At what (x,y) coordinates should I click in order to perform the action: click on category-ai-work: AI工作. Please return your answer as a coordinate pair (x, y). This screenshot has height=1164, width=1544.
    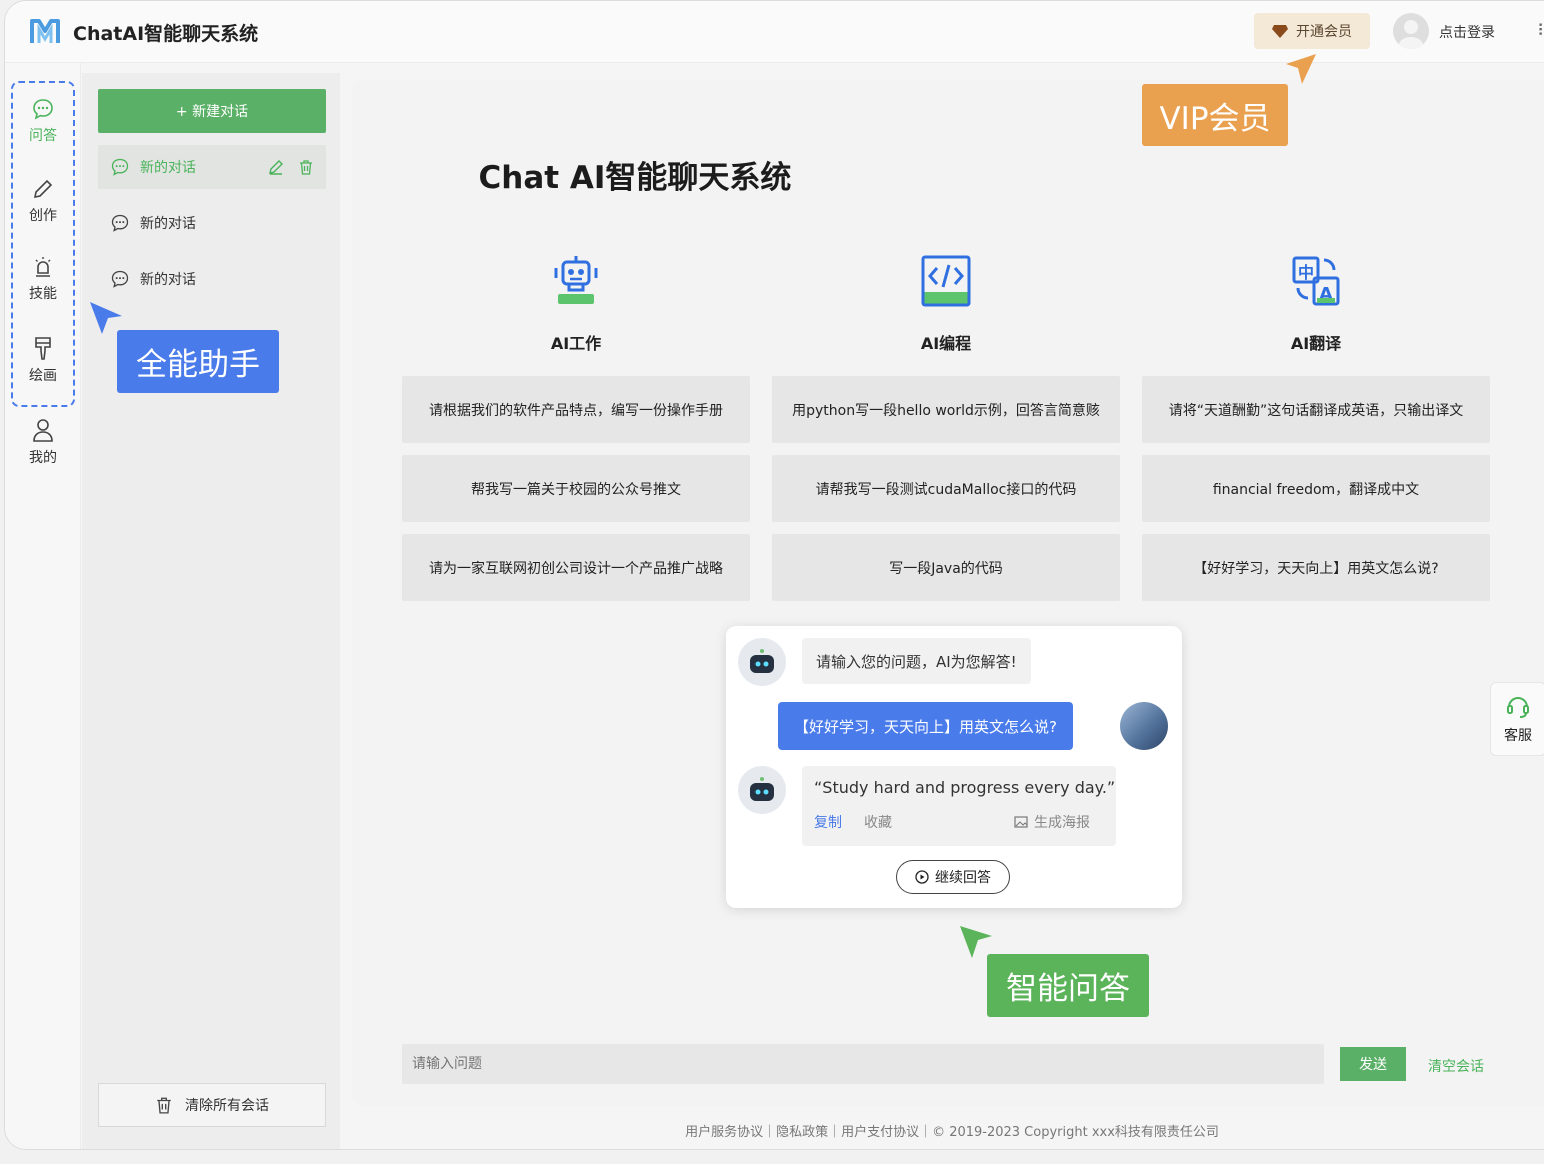
    Looking at the image, I should click on (576, 304).